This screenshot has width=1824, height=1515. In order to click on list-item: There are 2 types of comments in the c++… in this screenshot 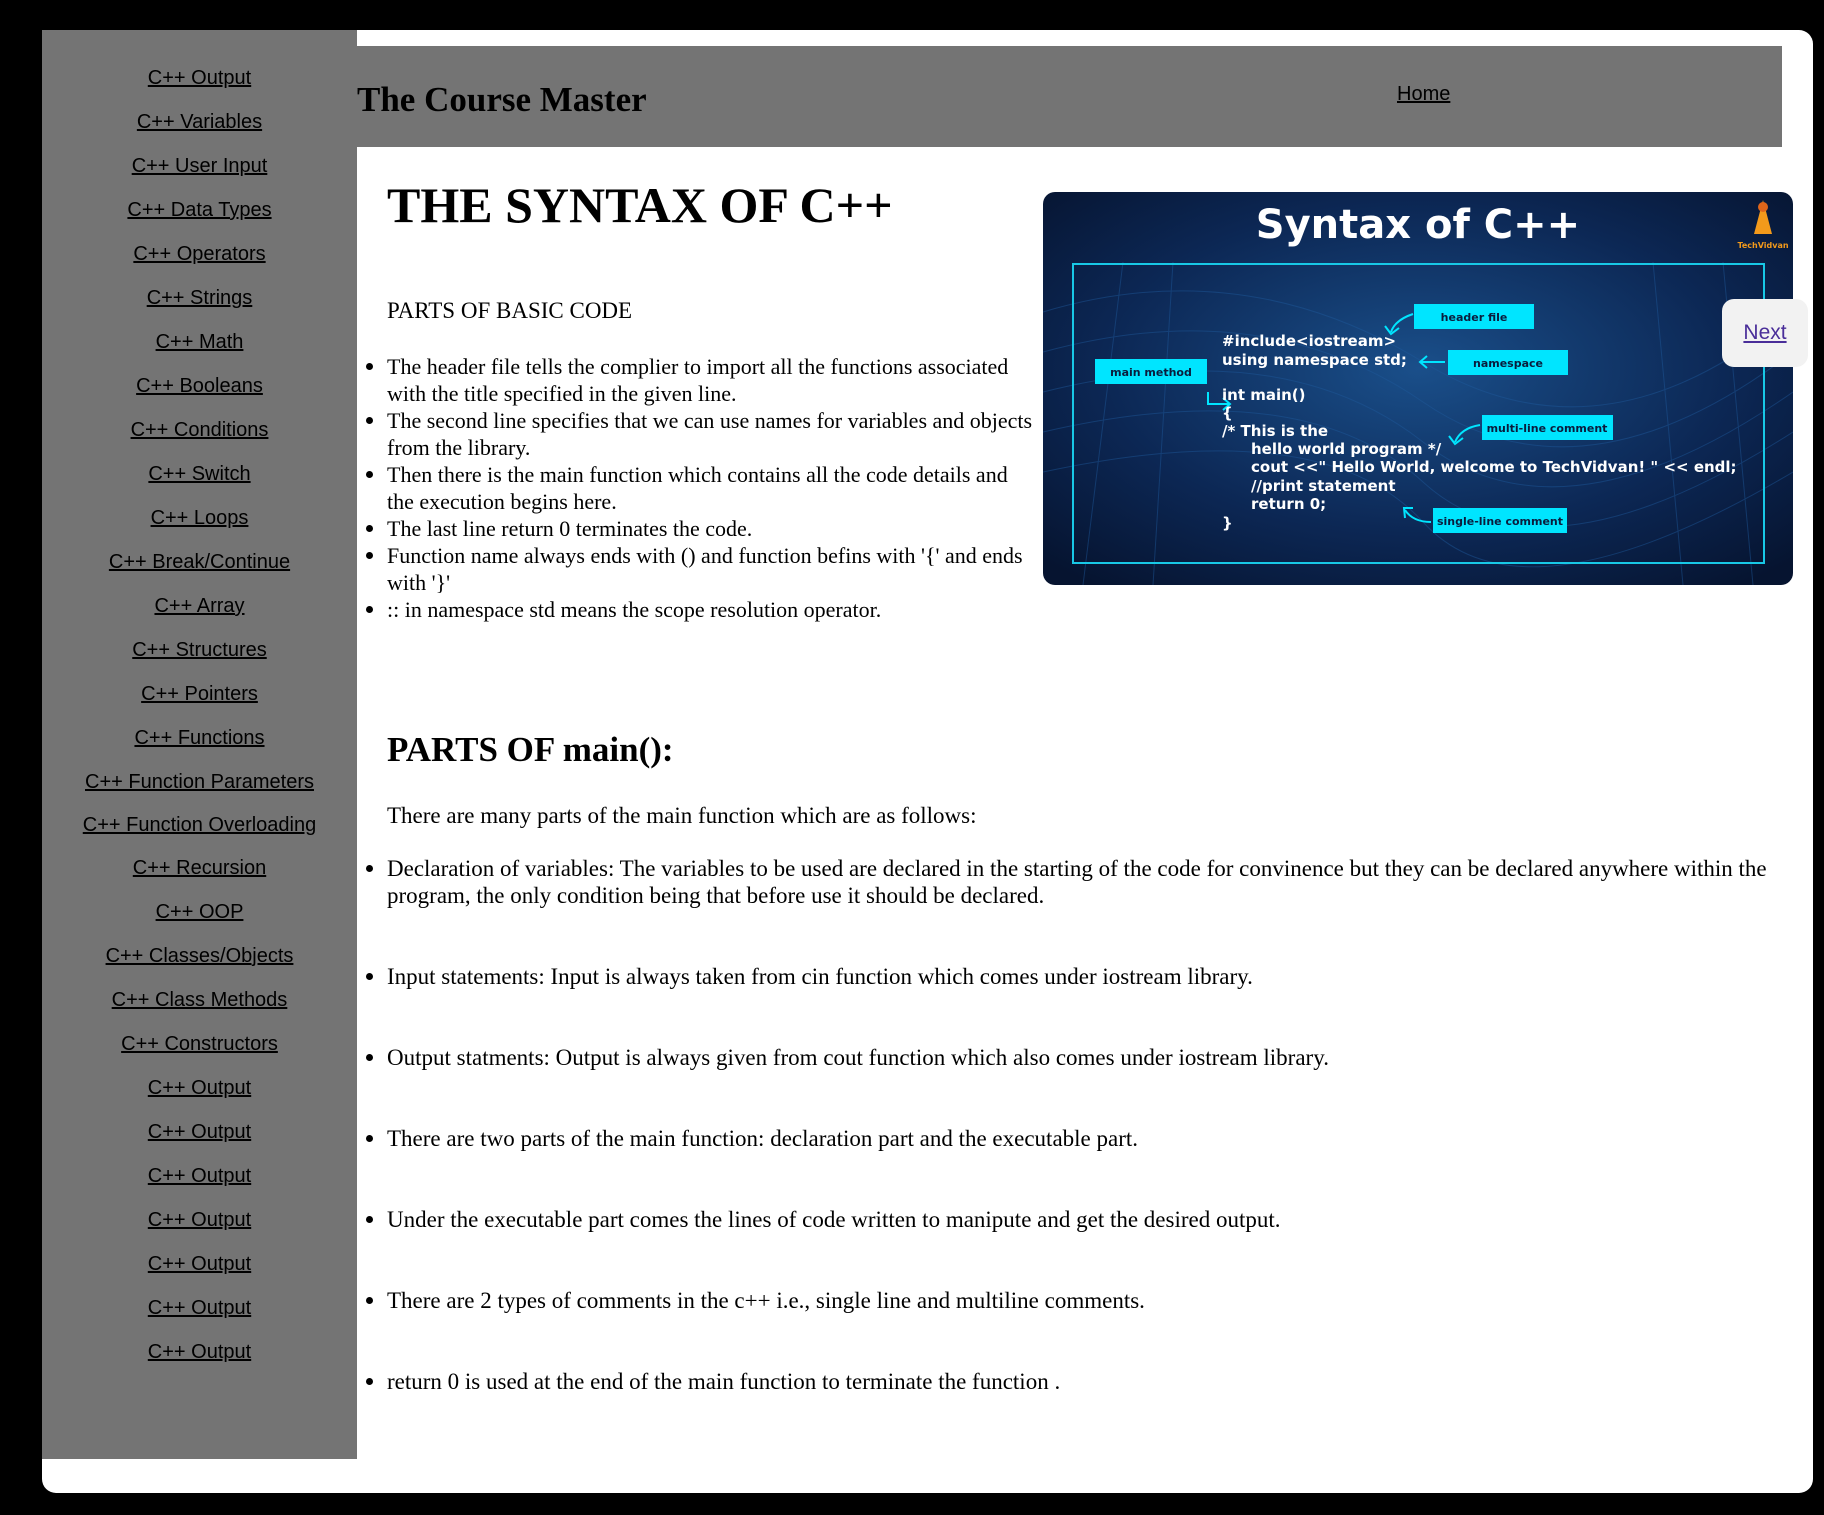, I will do `click(1086, 1300)`.